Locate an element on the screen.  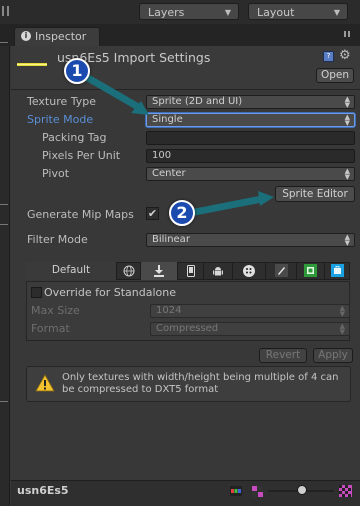
blackberry-icon is located at coordinates (249, 271).